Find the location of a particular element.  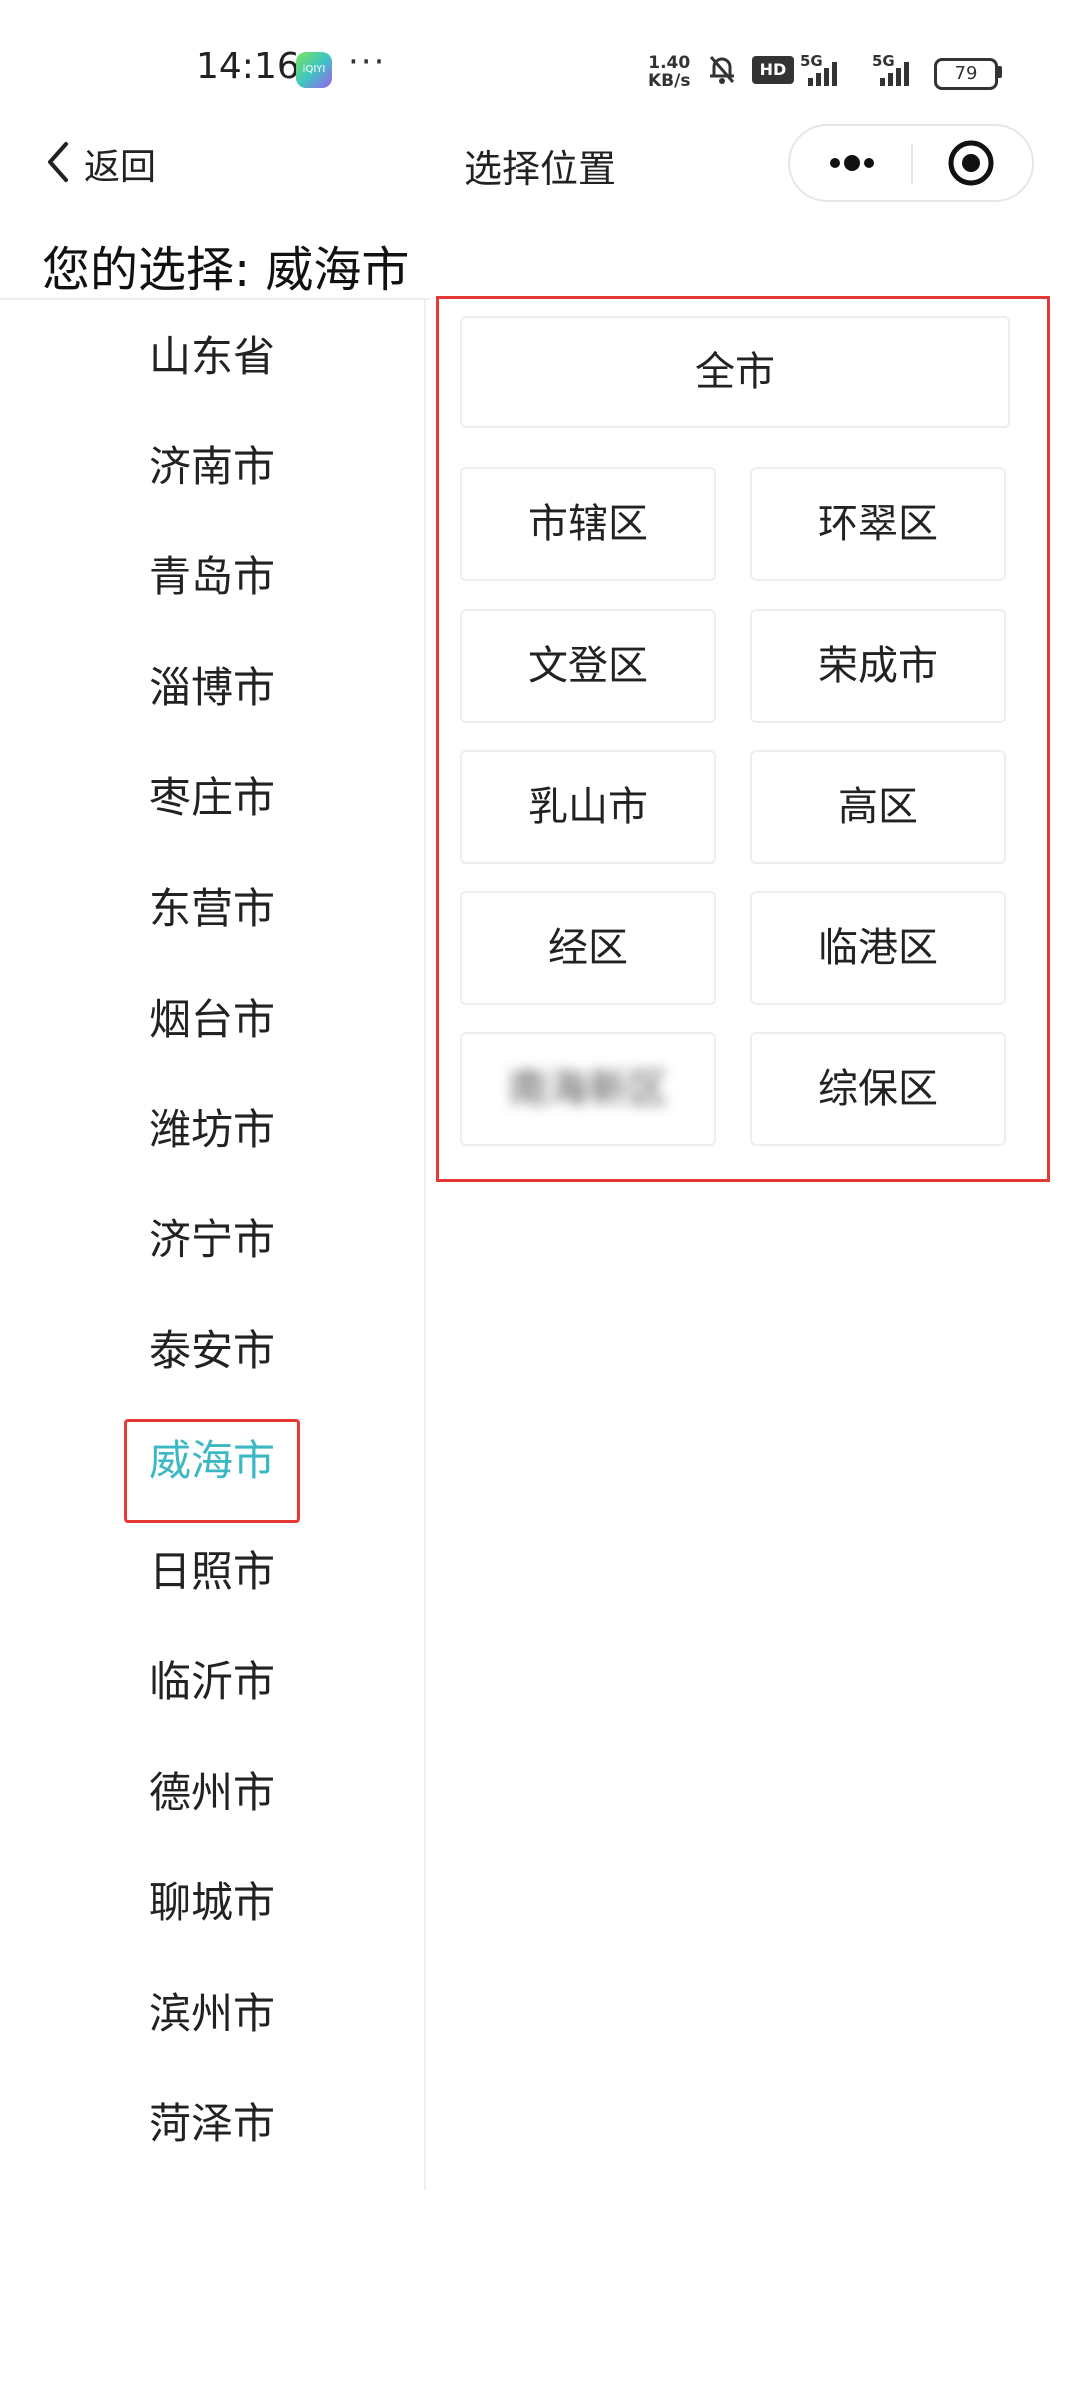

district-button: 环翠区 is located at coordinates (878, 524).